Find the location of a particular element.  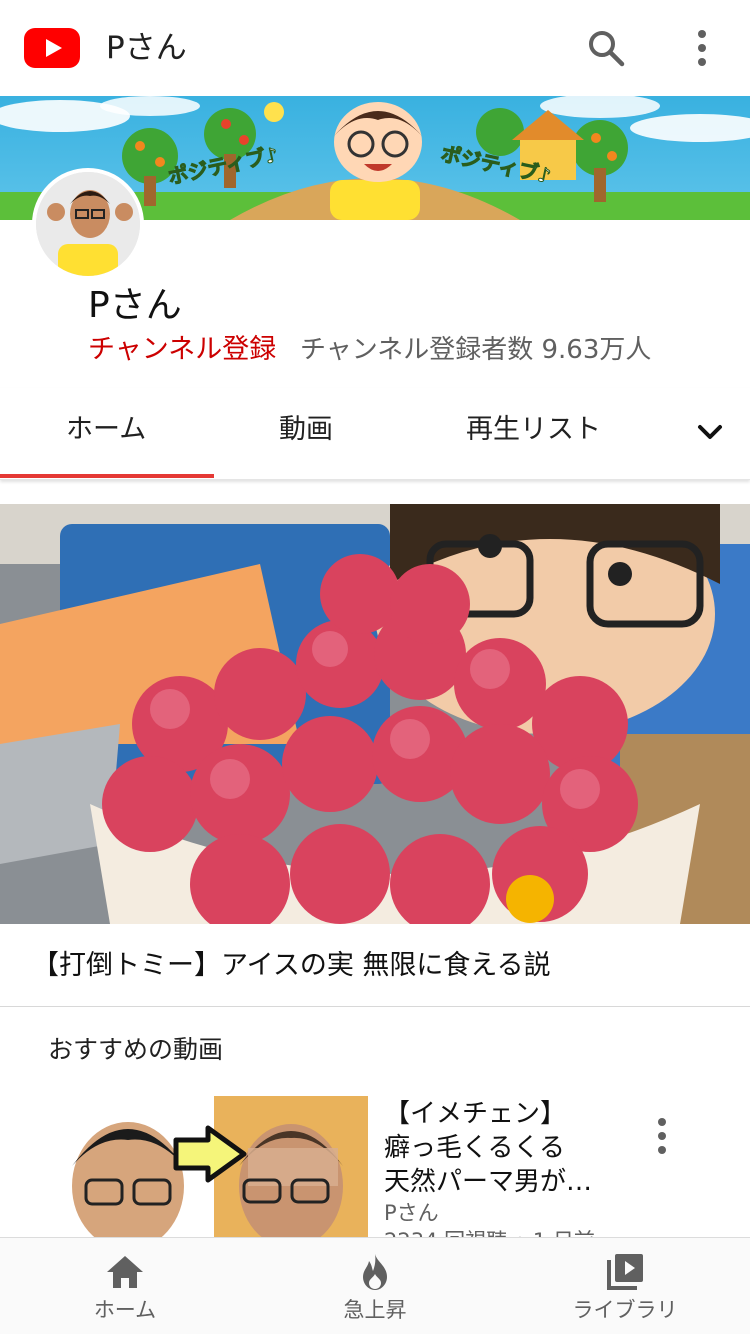

nav-label: 急上昇 is located at coordinates (375, 1310).